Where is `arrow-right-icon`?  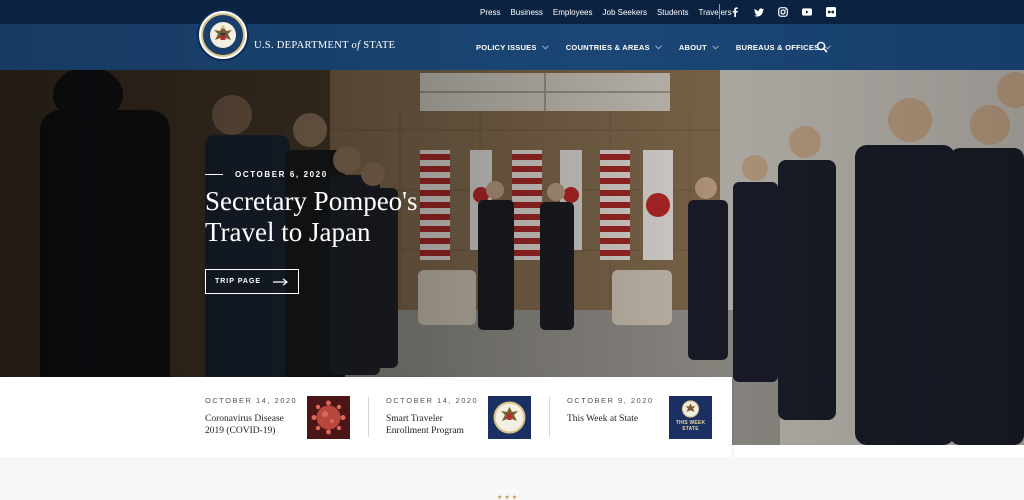
arrow-right-icon is located at coordinates (281, 281).